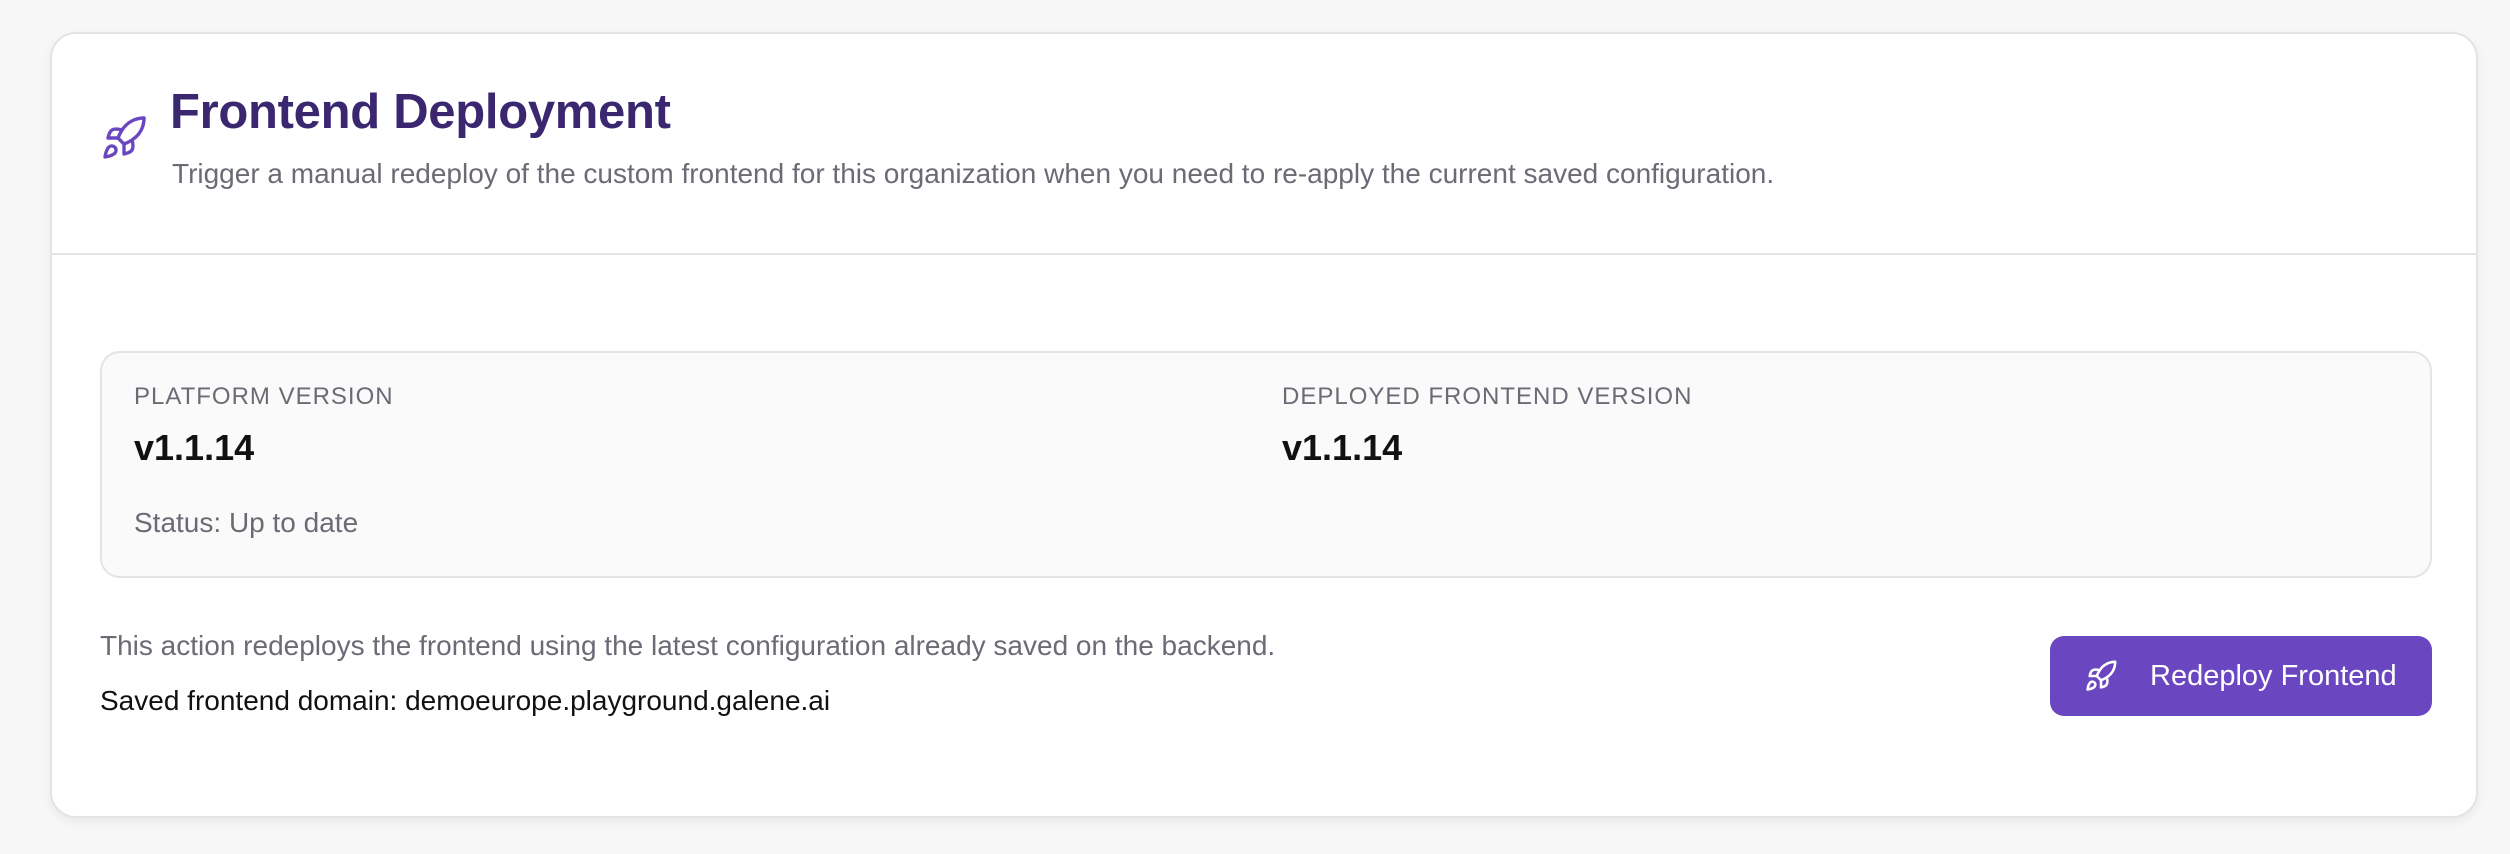  Describe the element at coordinates (420, 112) in the screenshot. I see `page-title: Frontend Deployment` at that location.